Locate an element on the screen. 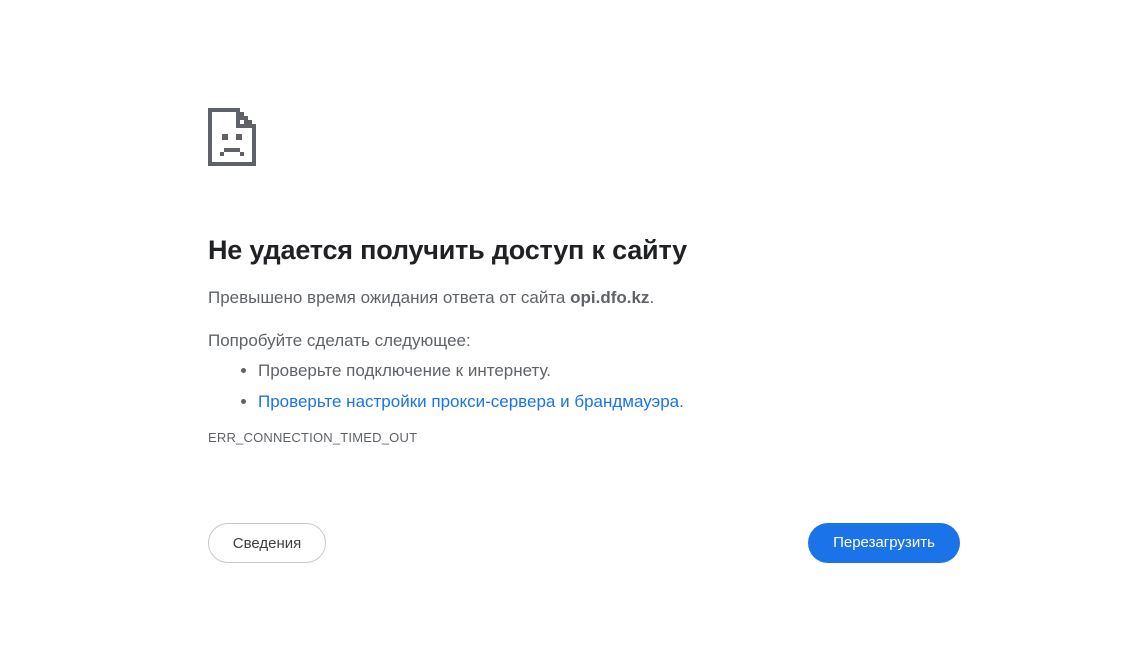 This screenshot has width=1139, height=670. suggestion-item: Проверьте подключение к интернету. is located at coordinates (609, 371).